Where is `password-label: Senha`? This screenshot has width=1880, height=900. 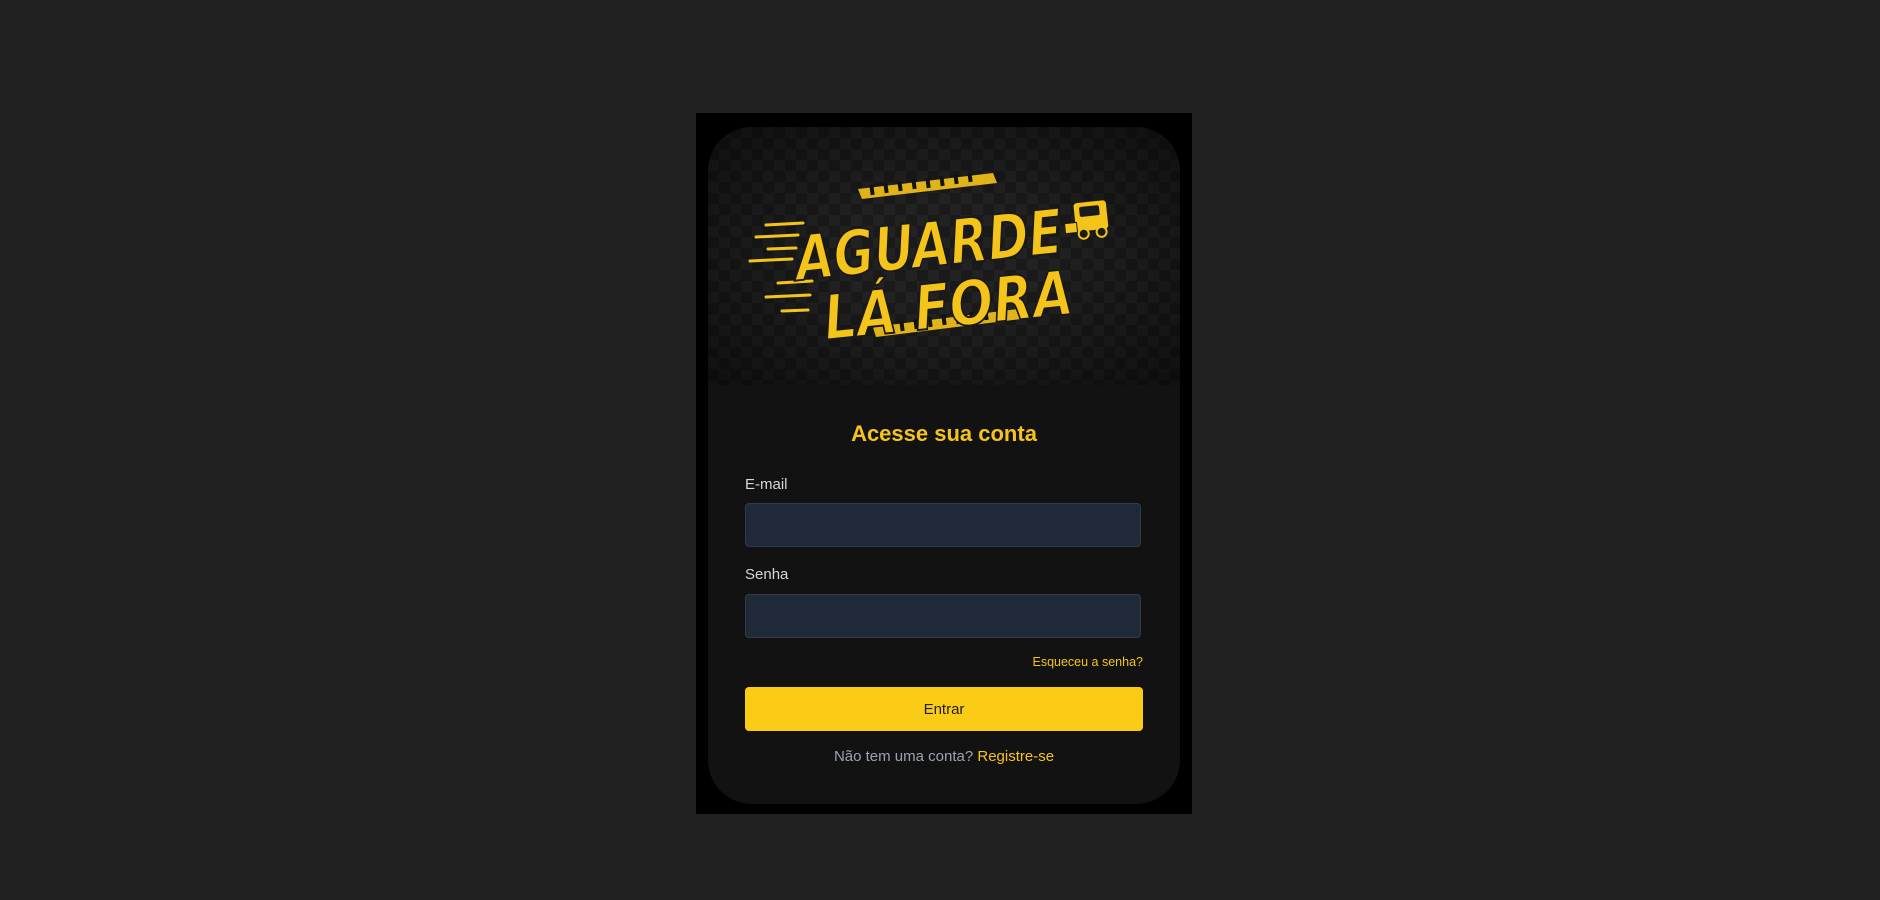 password-label: Senha is located at coordinates (767, 574).